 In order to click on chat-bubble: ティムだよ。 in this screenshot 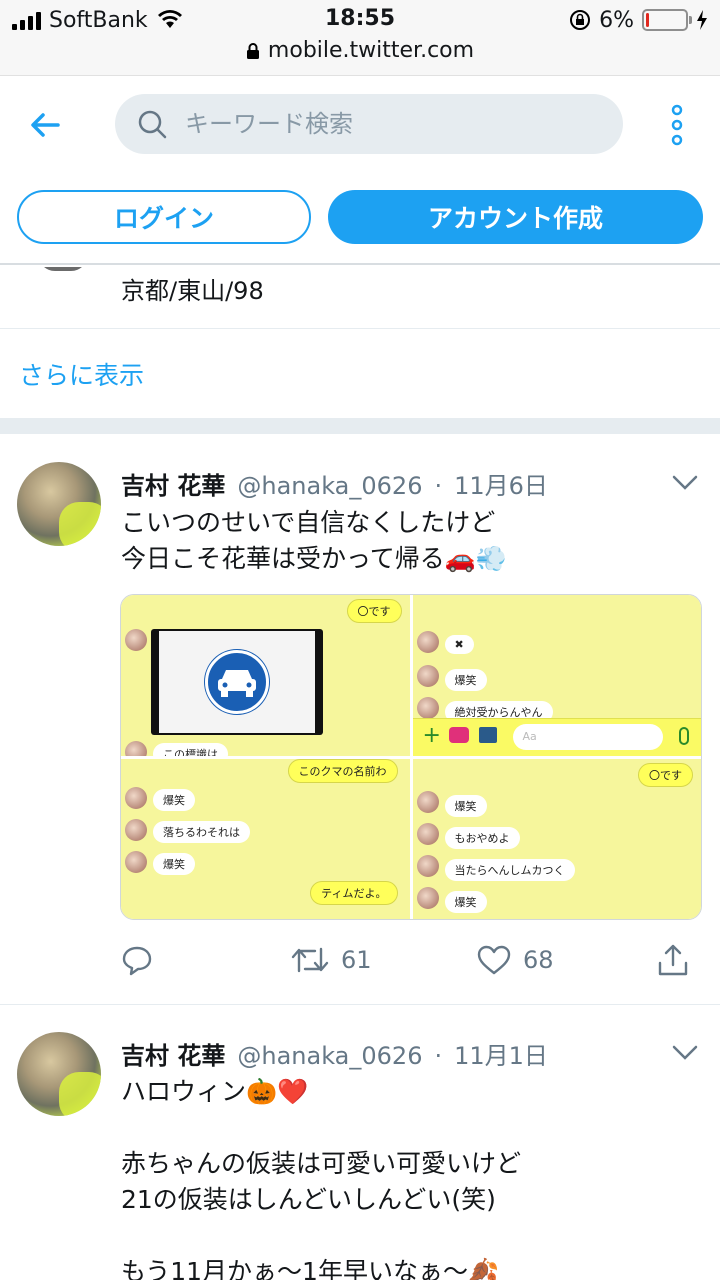, I will do `click(354, 892)`.